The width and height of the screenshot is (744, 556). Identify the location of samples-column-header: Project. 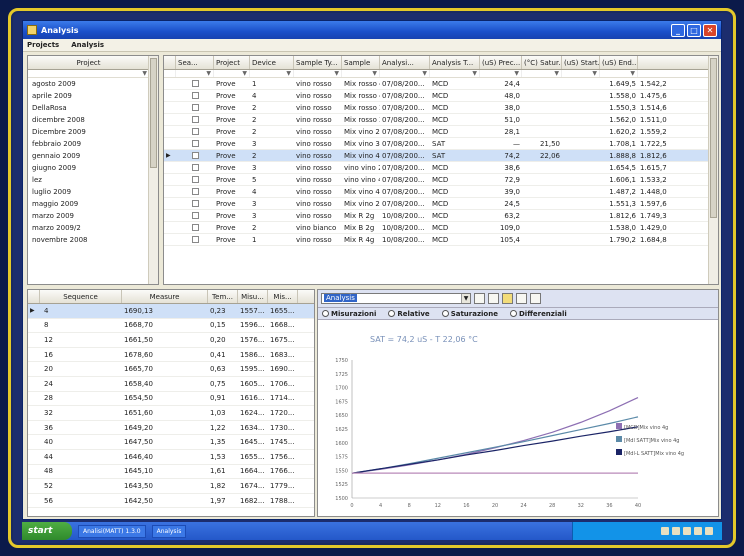
(232, 62).